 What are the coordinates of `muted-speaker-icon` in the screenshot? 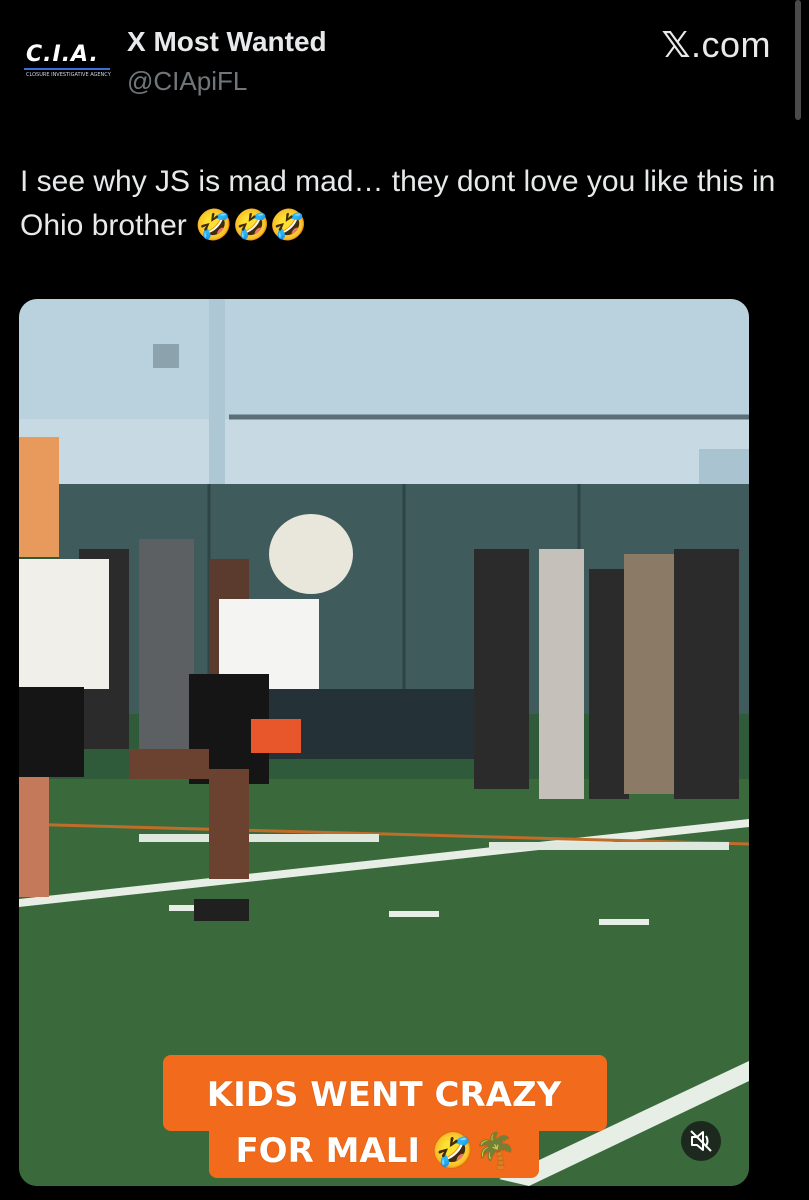 It's located at (701, 1141).